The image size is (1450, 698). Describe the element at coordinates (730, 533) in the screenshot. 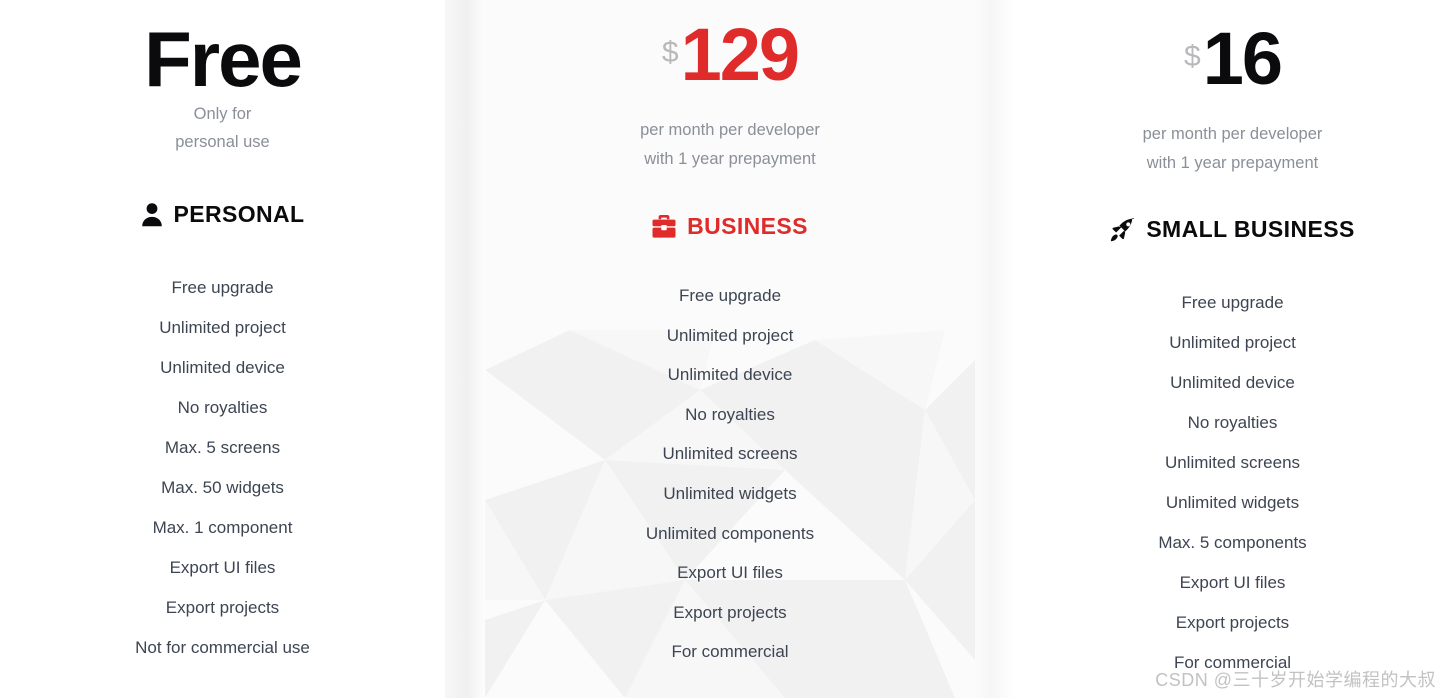

I see `feature-item: Unlimited components` at that location.